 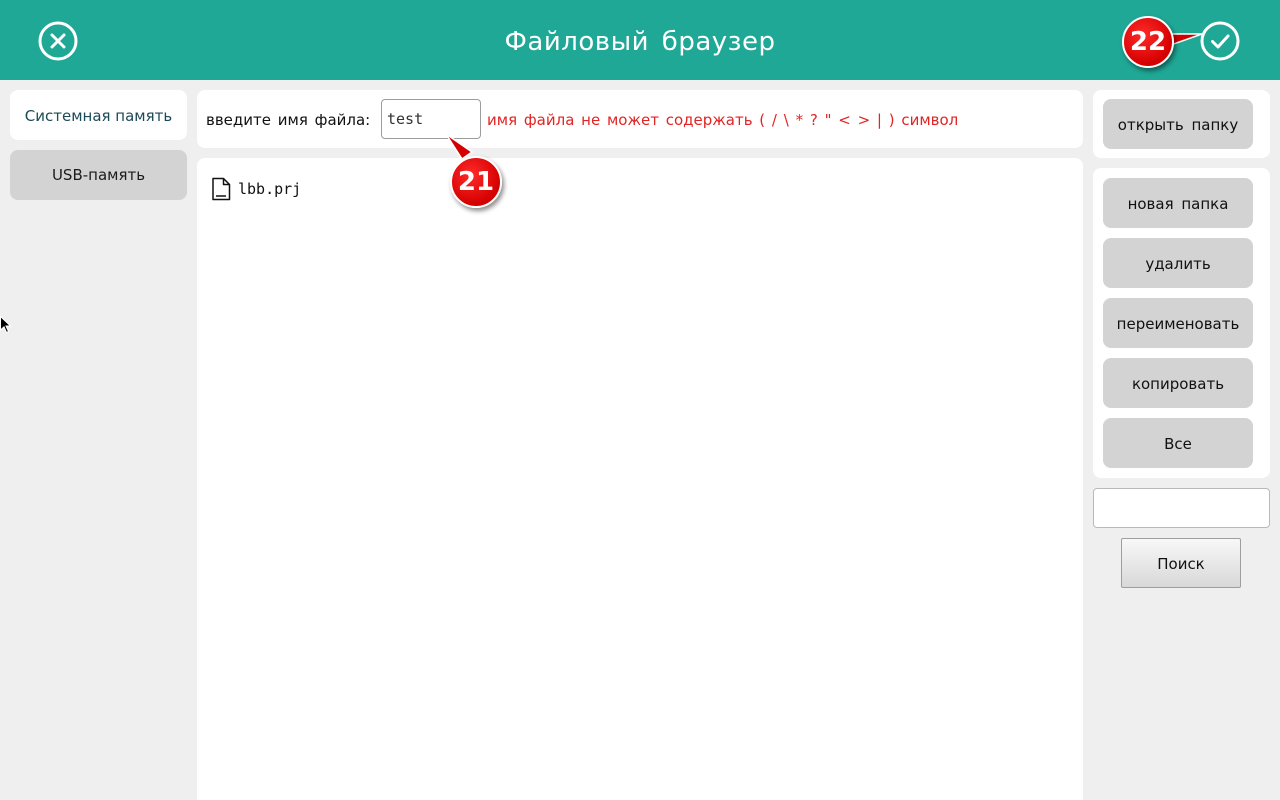 I want to click on rename-button: переименовать, so click(x=1178, y=323).